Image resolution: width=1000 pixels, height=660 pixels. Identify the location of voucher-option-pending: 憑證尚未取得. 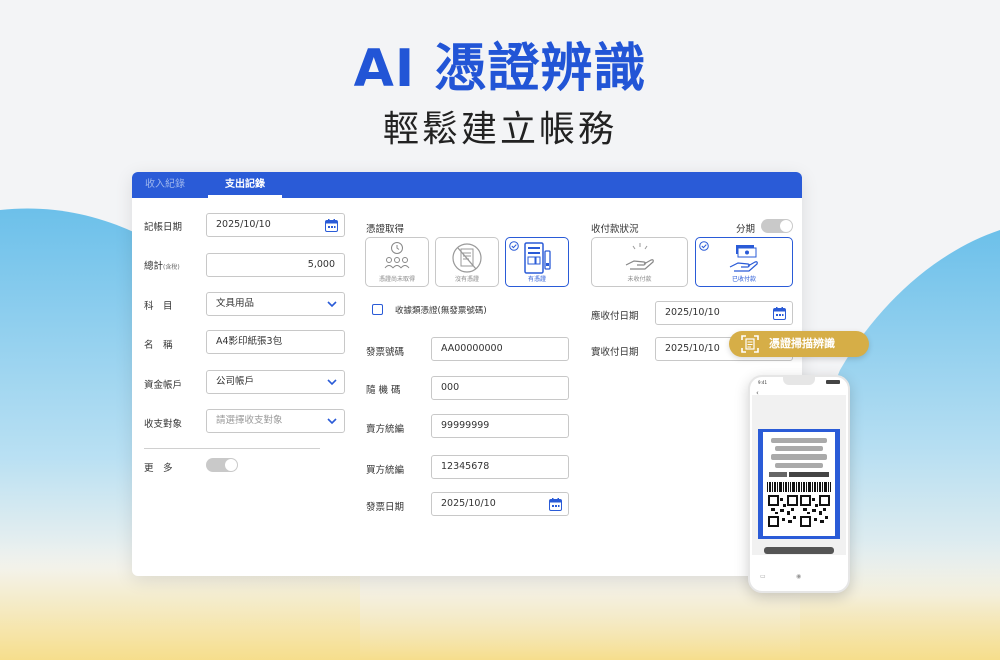
(397, 262).